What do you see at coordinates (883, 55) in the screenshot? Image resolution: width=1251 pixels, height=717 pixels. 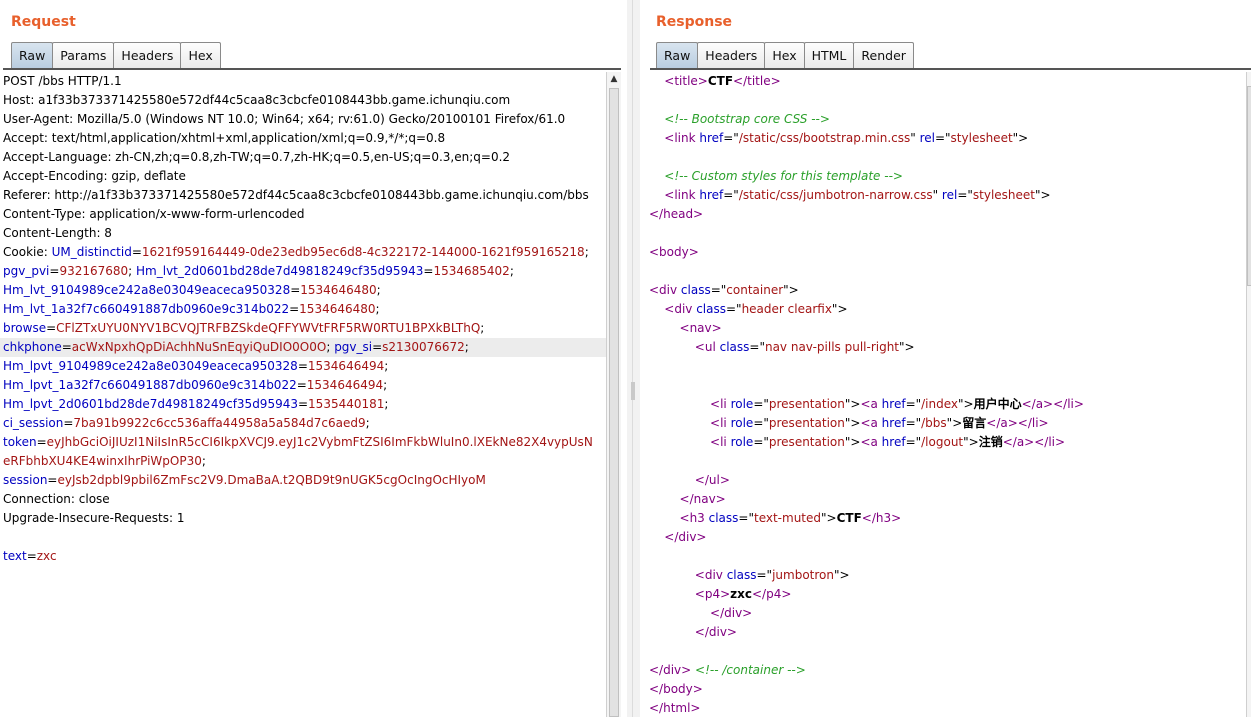 I see `tab-render: Render` at bounding box center [883, 55].